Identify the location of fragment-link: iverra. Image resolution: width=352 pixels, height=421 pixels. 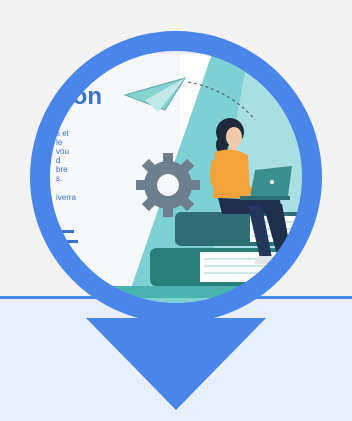
(66, 197).